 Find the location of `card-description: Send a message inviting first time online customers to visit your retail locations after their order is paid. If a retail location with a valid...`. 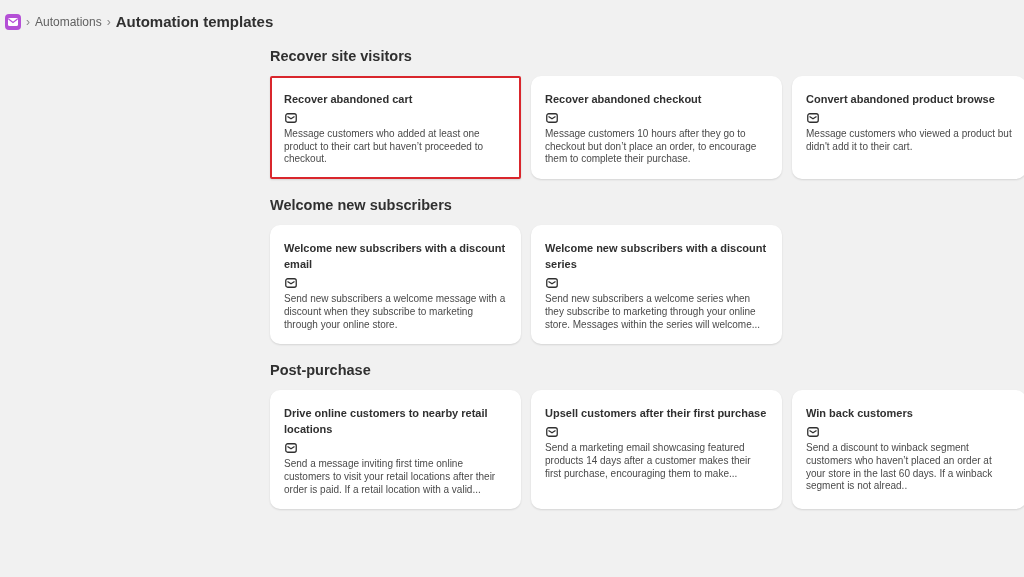

card-description: Send a message inviting first time online customers to visit your retail locations after their order is paid. If a retail location with a valid... is located at coordinates (390, 477).